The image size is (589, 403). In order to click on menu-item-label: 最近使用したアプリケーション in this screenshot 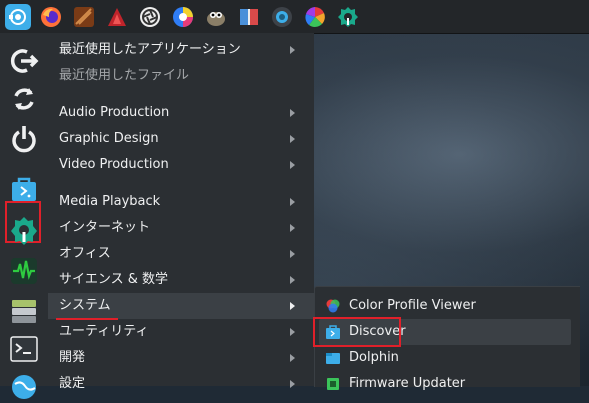, I will do `click(150, 49)`.